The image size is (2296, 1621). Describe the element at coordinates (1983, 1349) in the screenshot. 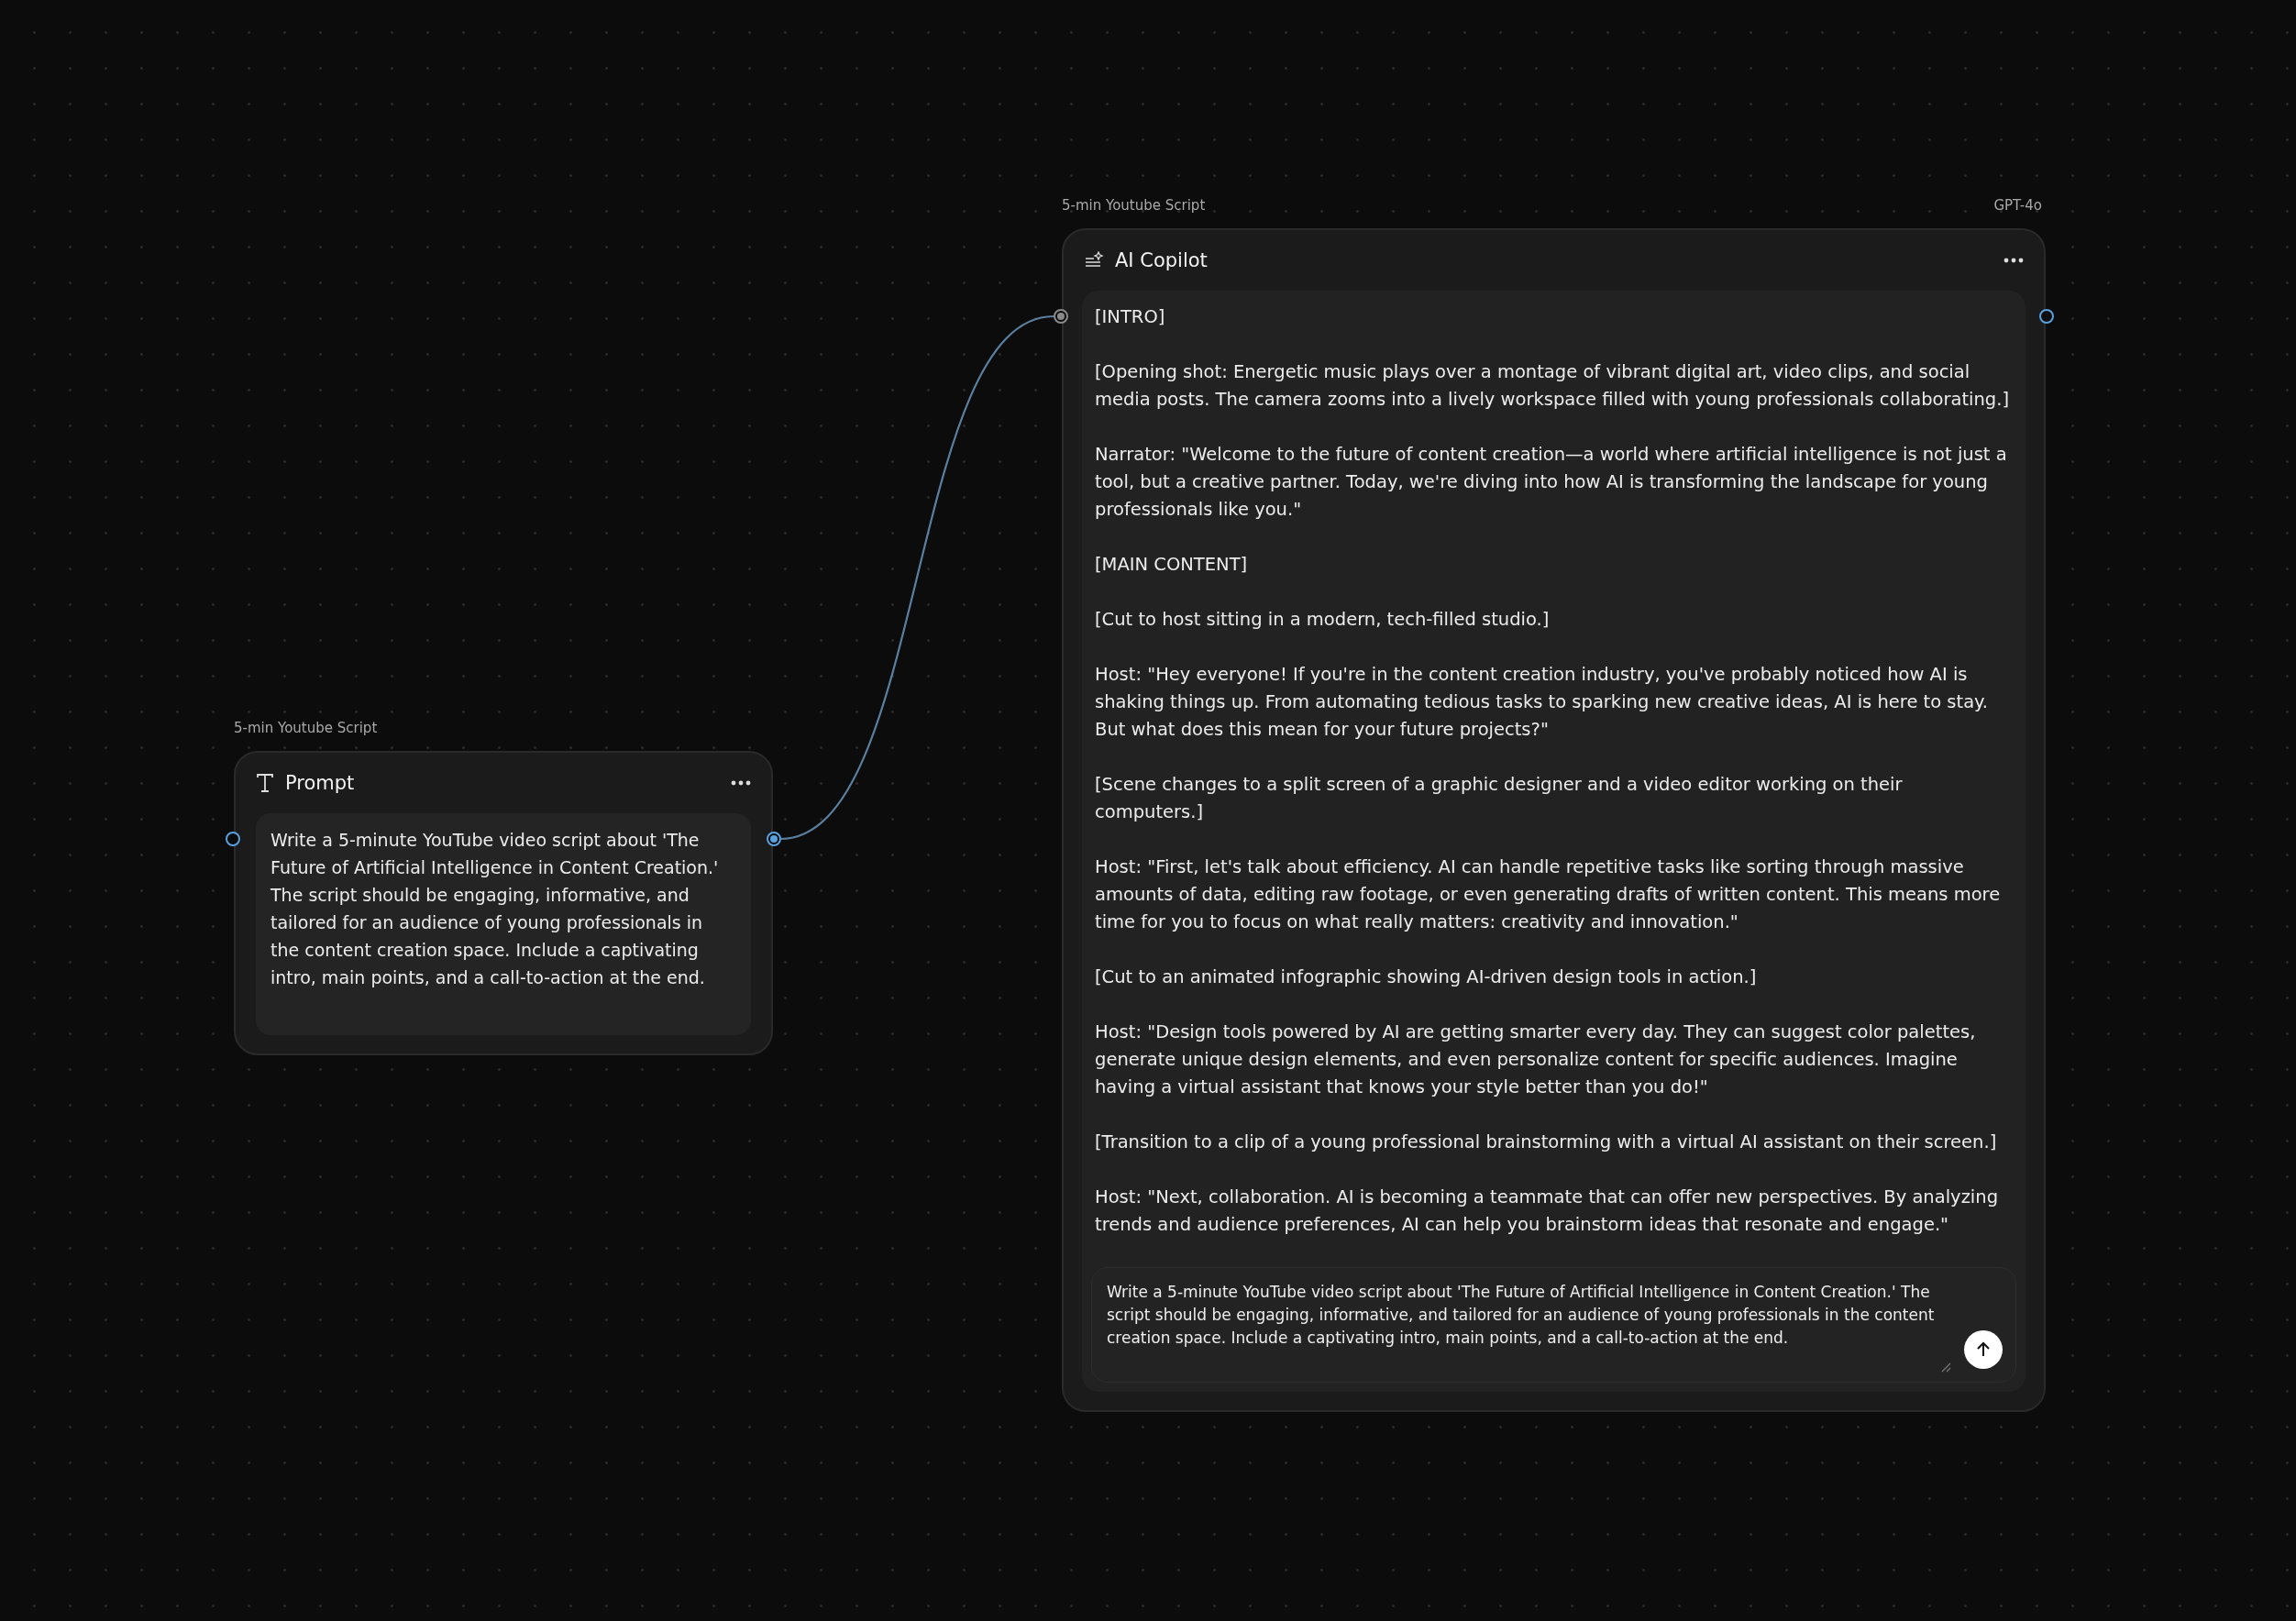

I see `send-button` at that location.